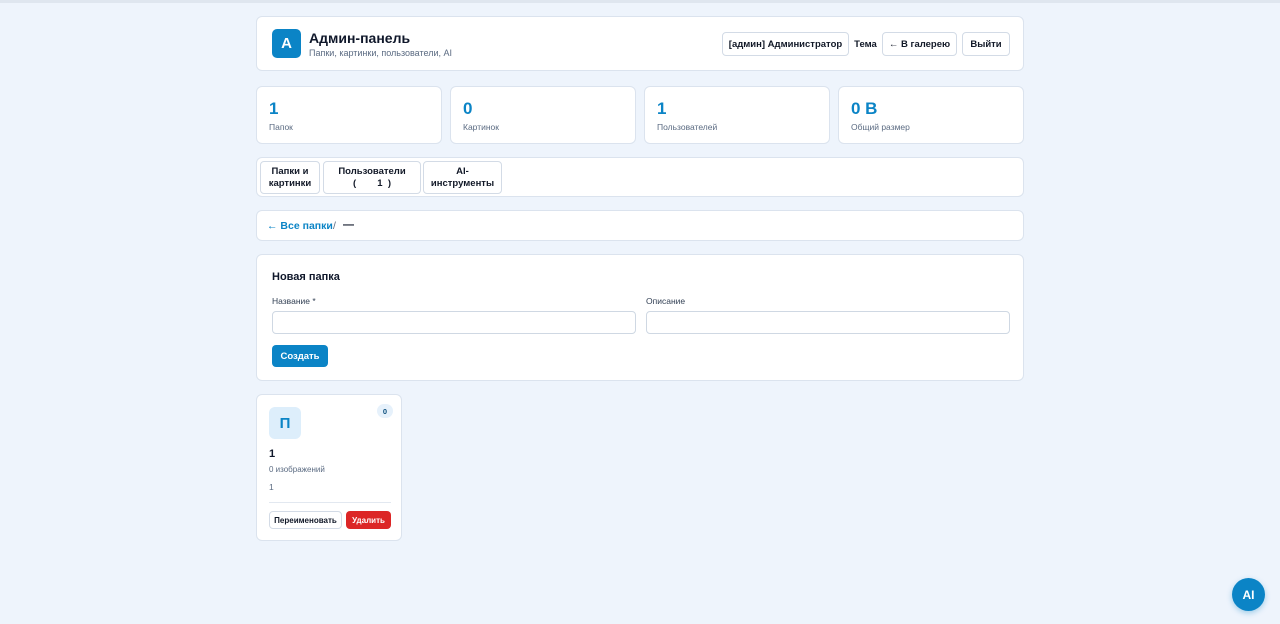  I want to click on tab-folders-images: Папки и картинки, so click(290, 177).